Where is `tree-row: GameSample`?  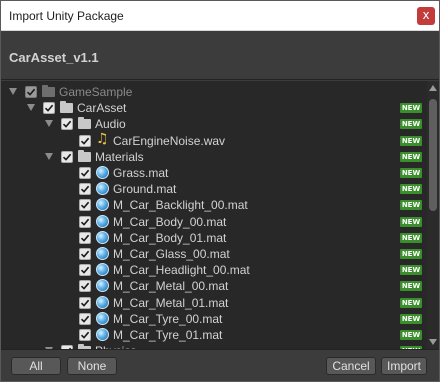
tree-row: GameSample is located at coordinates (213, 92).